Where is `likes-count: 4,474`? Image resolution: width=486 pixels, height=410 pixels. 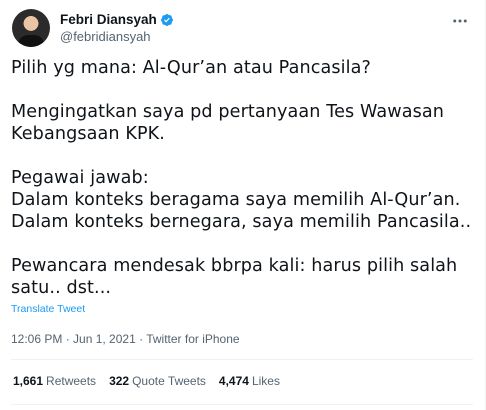 likes-count: 4,474 is located at coordinates (233, 381).